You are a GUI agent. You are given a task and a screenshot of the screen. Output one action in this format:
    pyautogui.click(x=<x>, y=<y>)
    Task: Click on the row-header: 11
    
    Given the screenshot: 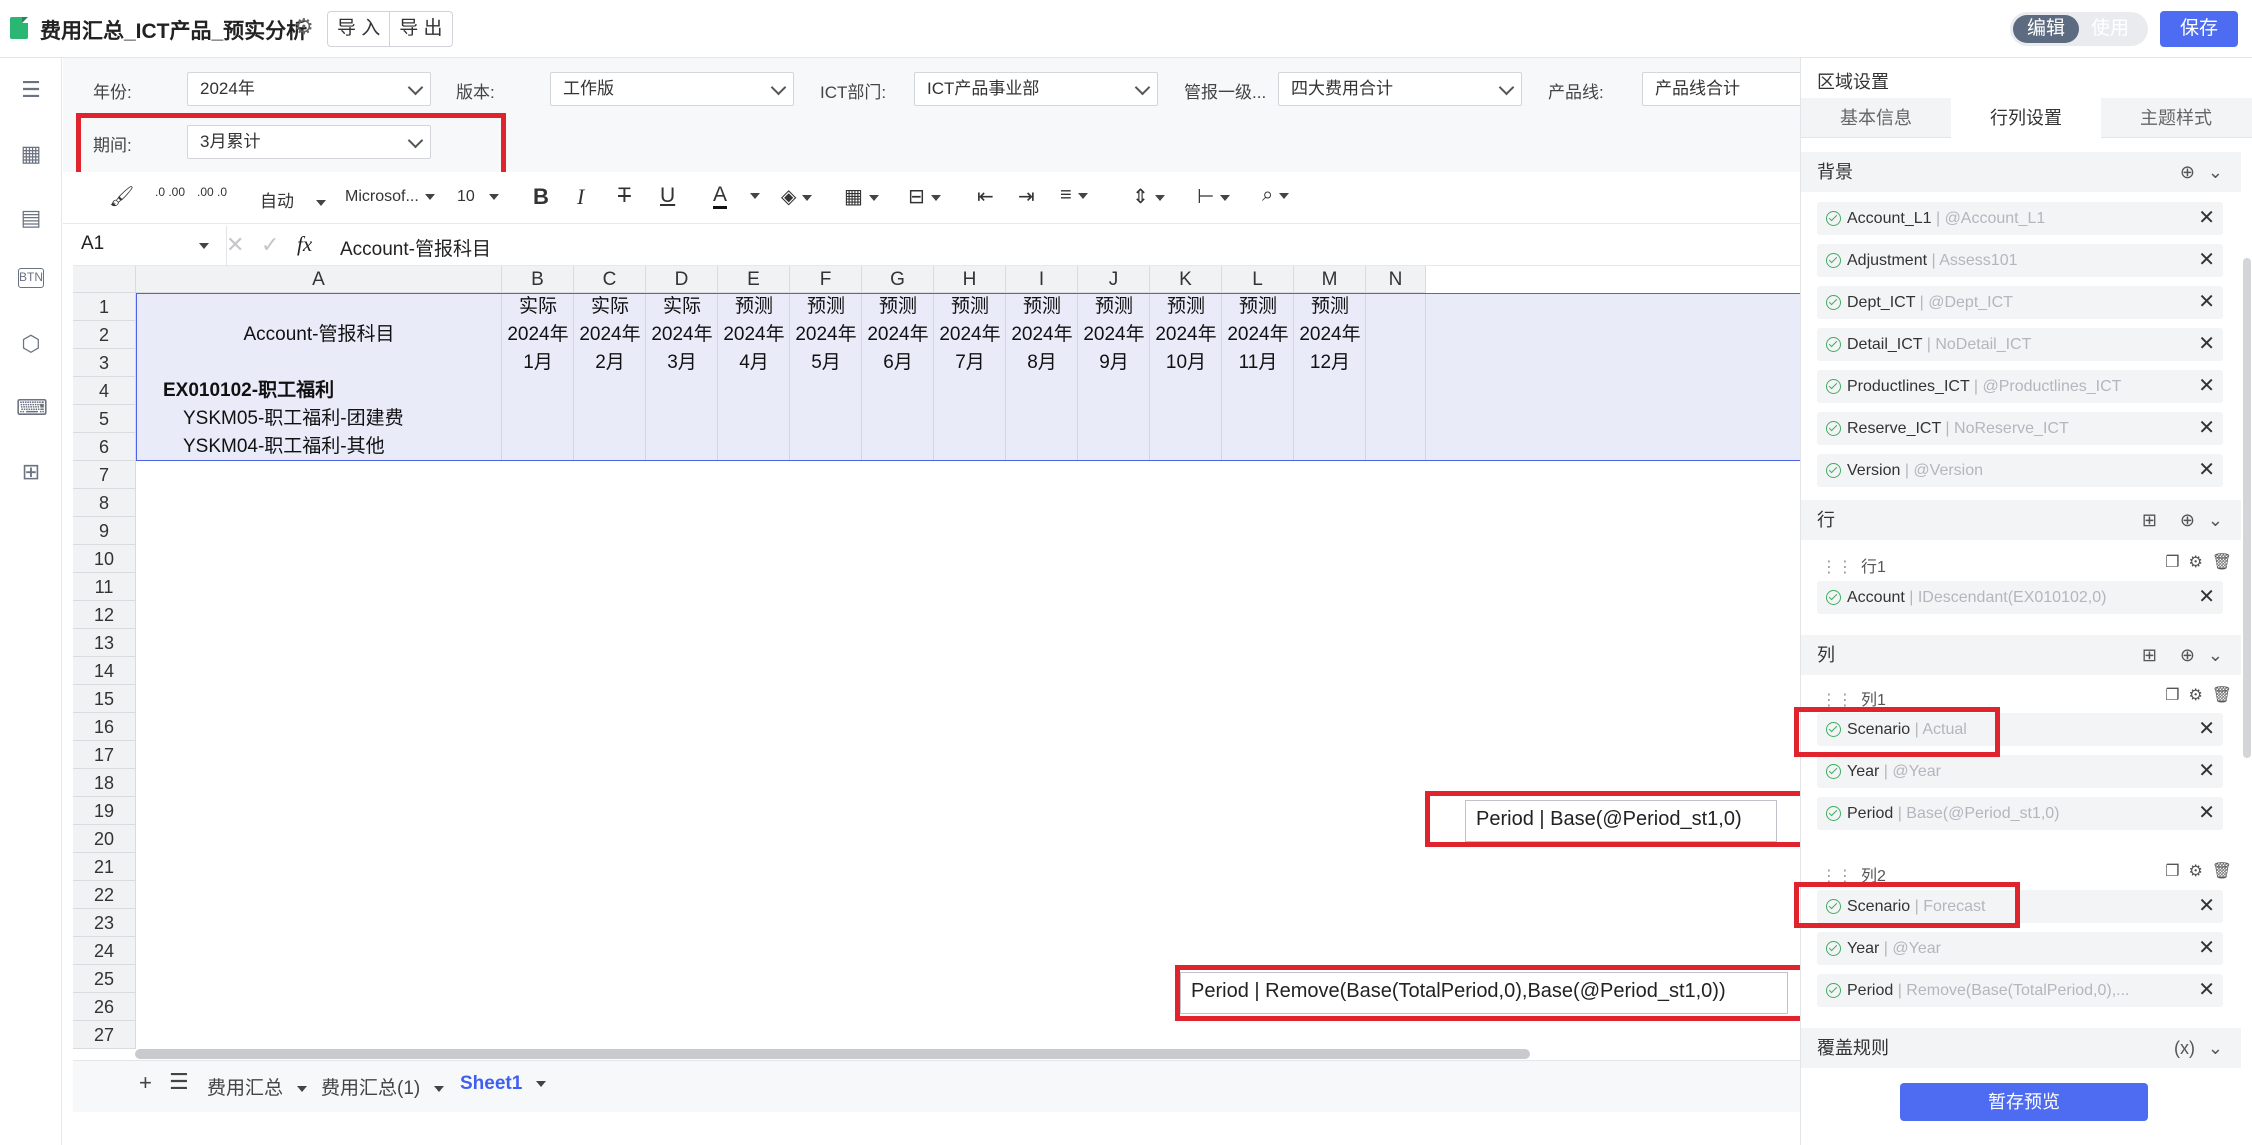 What is the action you would take?
    pyautogui.click(x=104, y=587)
    